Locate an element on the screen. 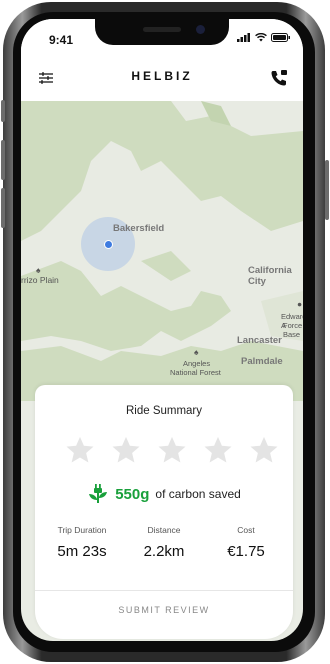  current-location-dot is located at coordinates (108, 244).